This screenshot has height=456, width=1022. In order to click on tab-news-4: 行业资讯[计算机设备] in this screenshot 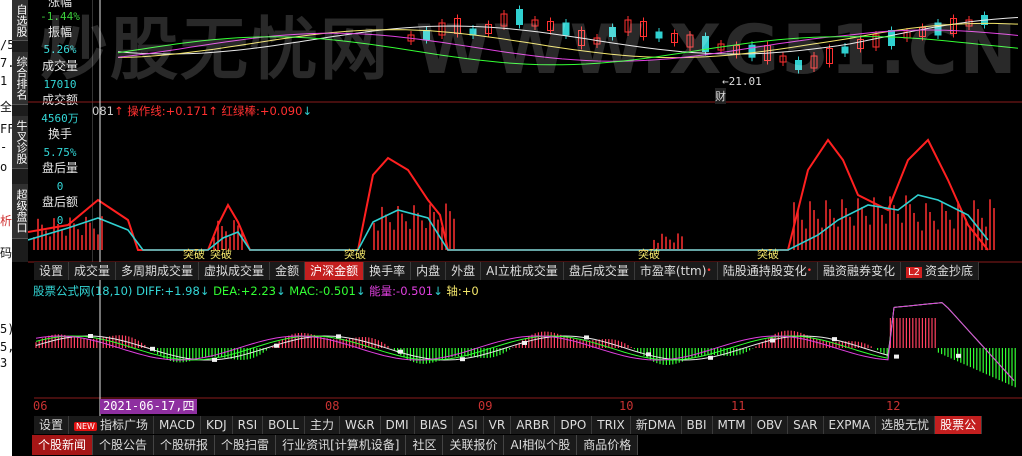, I will do `click(341, 445)`.